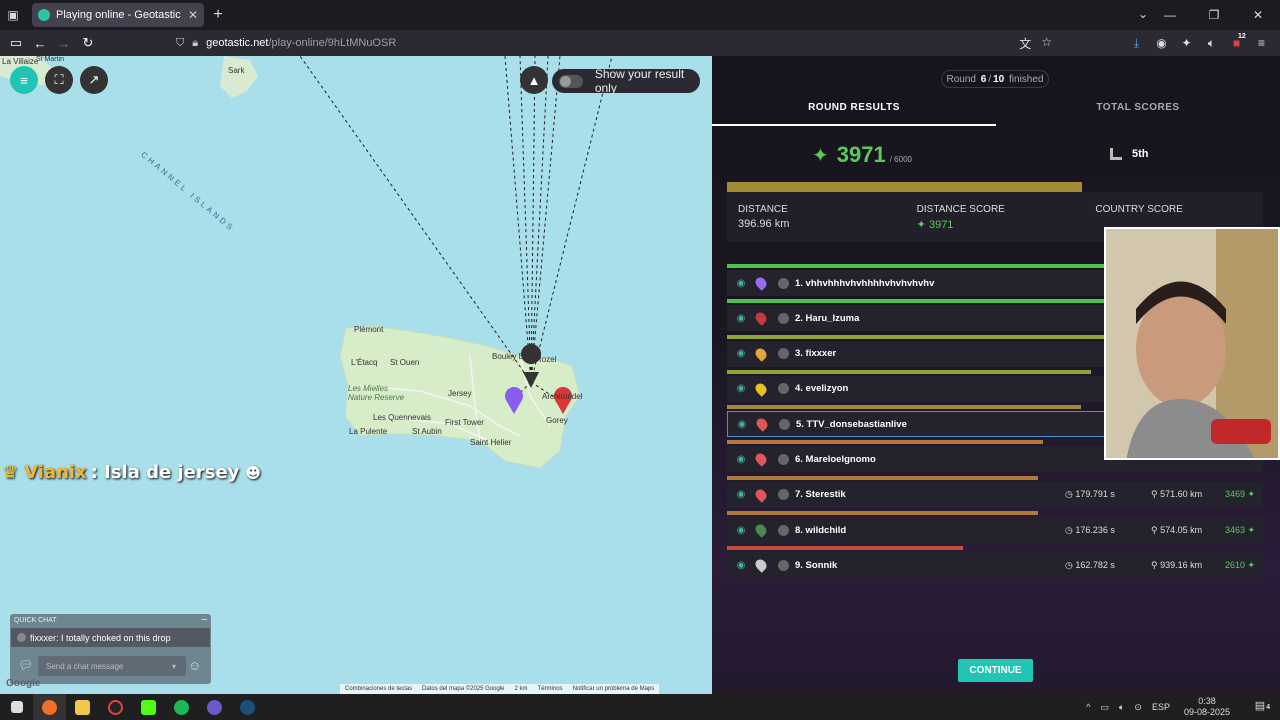 The height and width of the screenshot is (720, 1280). I want to click on translate-icon: 文, so click(1025, 43).